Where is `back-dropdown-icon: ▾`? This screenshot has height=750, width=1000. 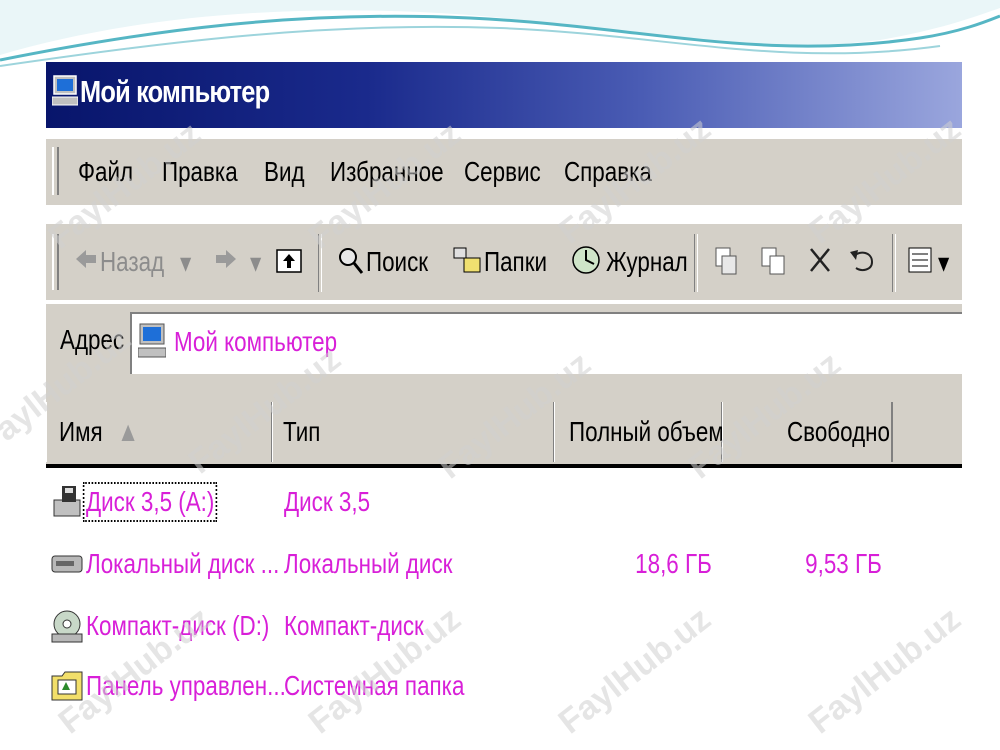 back-dropdown-icon: ▾ is located at coordinates (185, 262).